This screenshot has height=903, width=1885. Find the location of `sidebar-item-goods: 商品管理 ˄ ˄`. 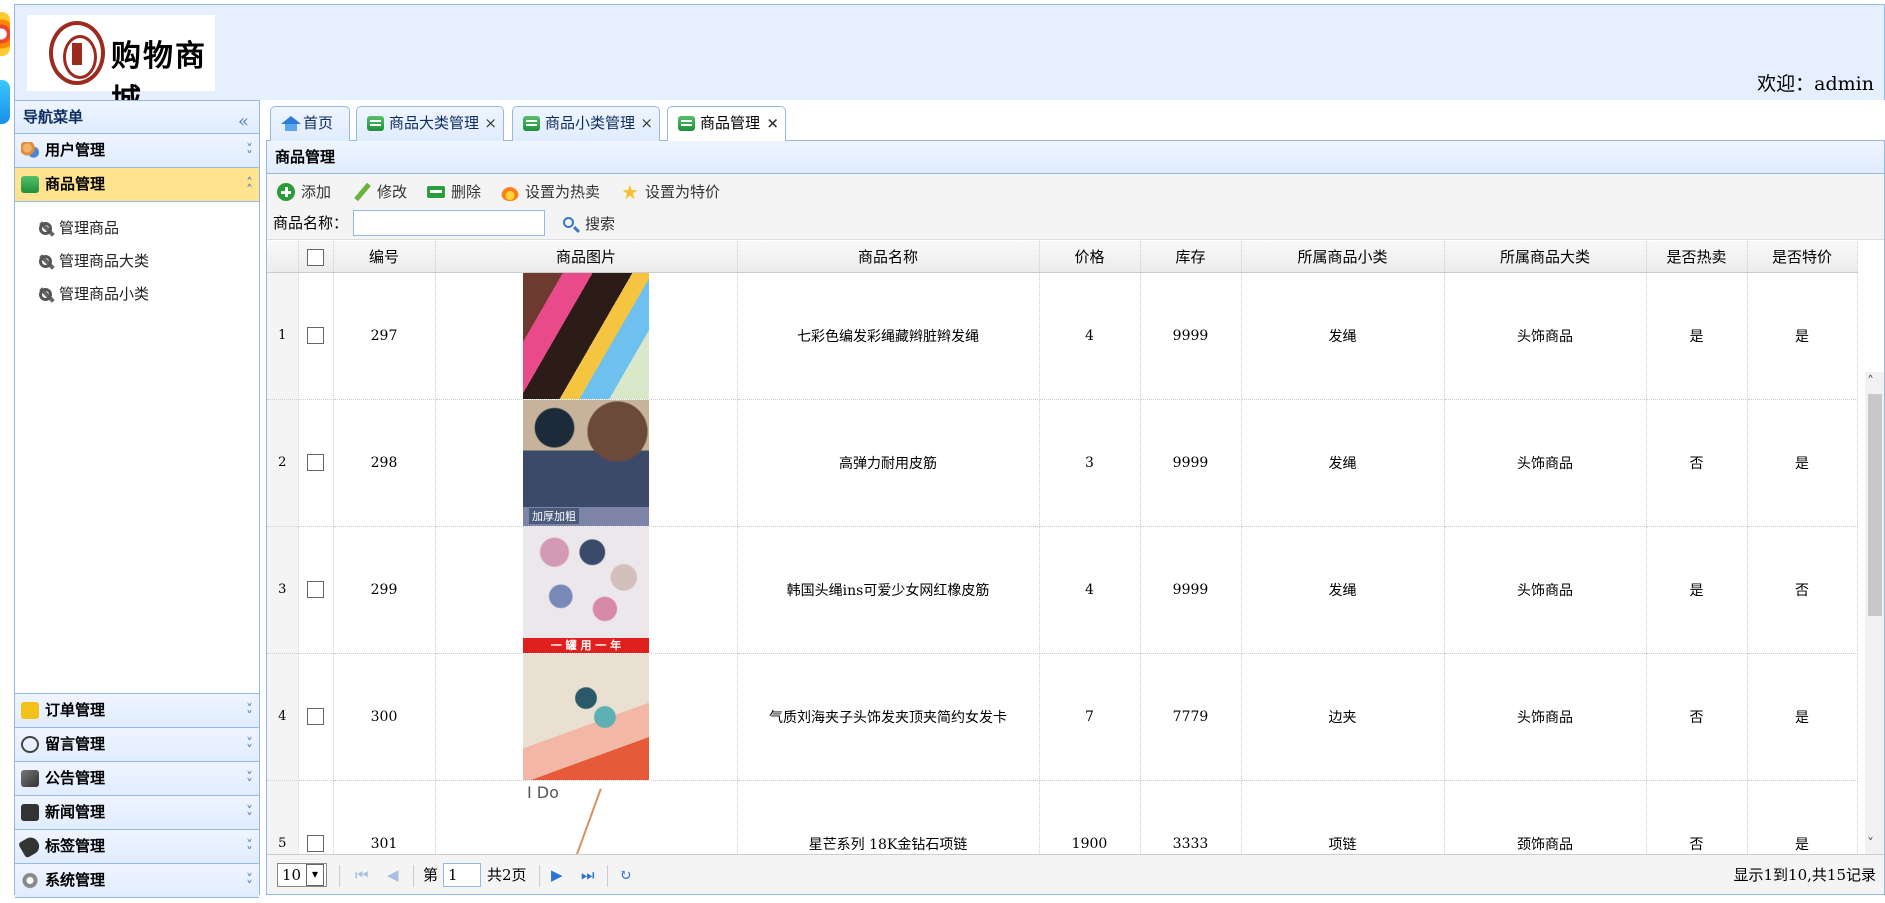

sidebar-item-goods: 商品管理 ˄ ˄ is located at coordinates (137, 185).